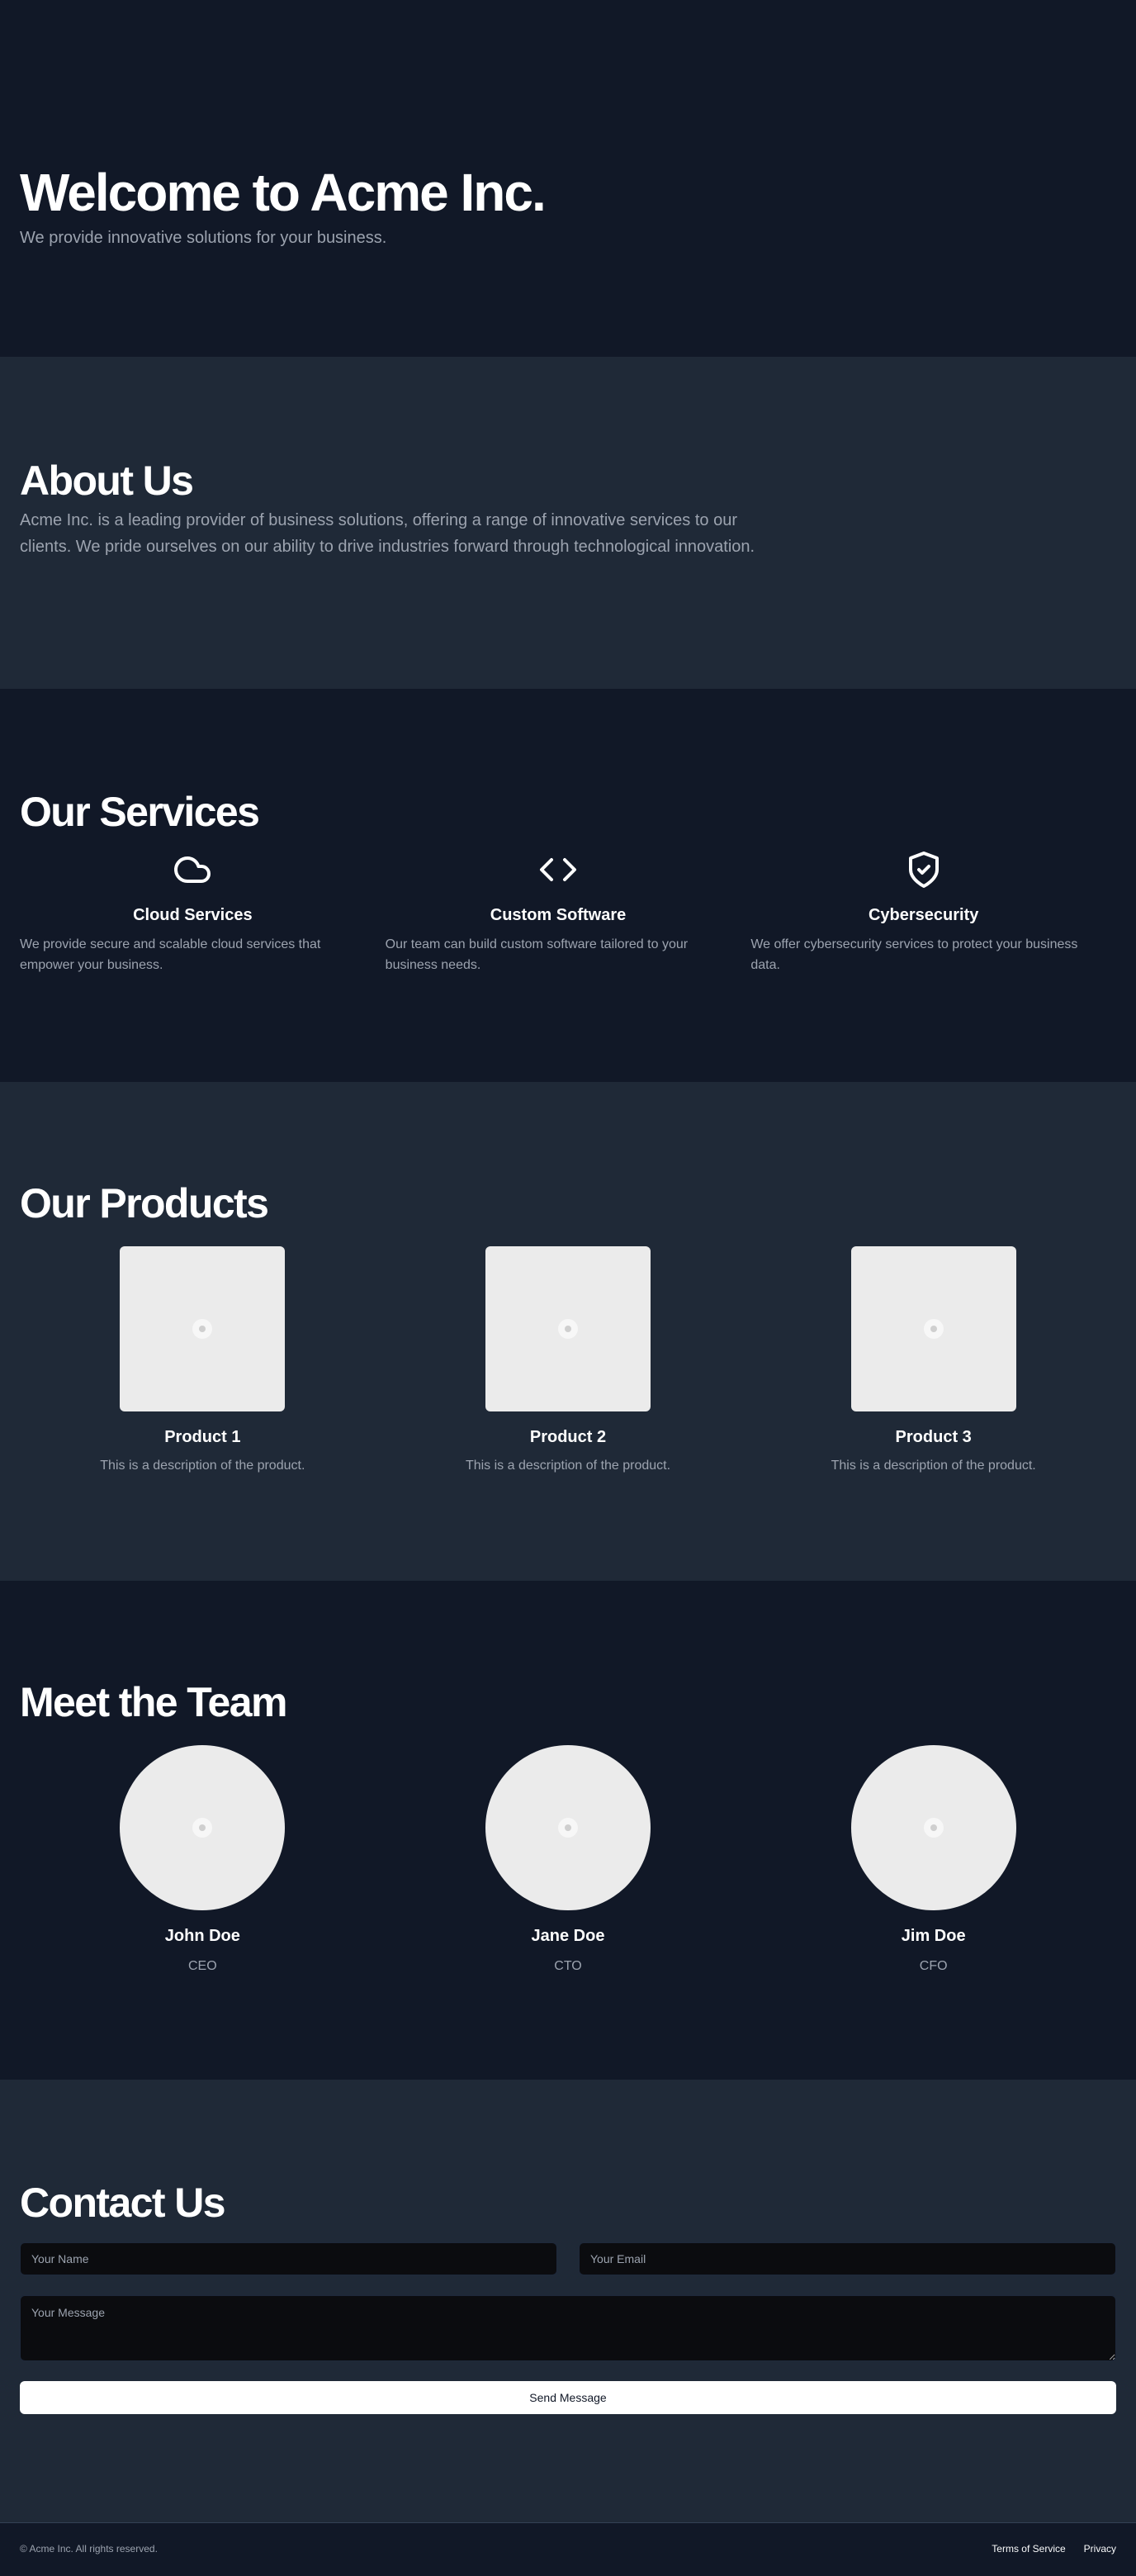 Image resolution: width=1136 pixels, height=2576 pixels. Describe the element at coordinates (144, 1203) in the screenshot. I see `products-title: Our Products` at that location.